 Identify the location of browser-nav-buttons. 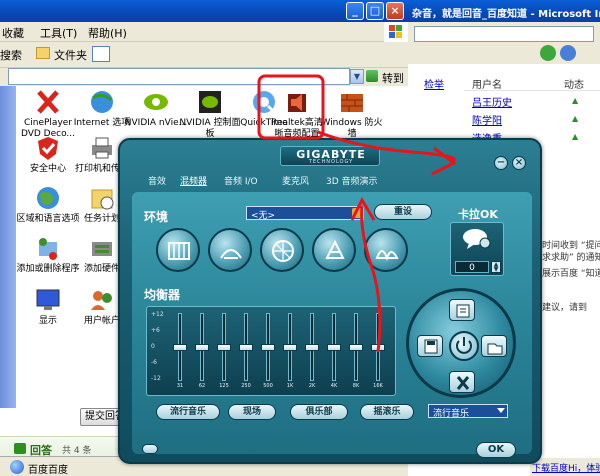
(568, 53).